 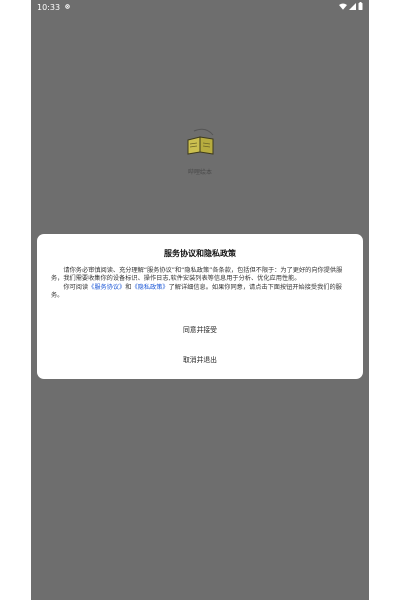 I want to click on status-bar: 10:33, so click(x=200, y=7).